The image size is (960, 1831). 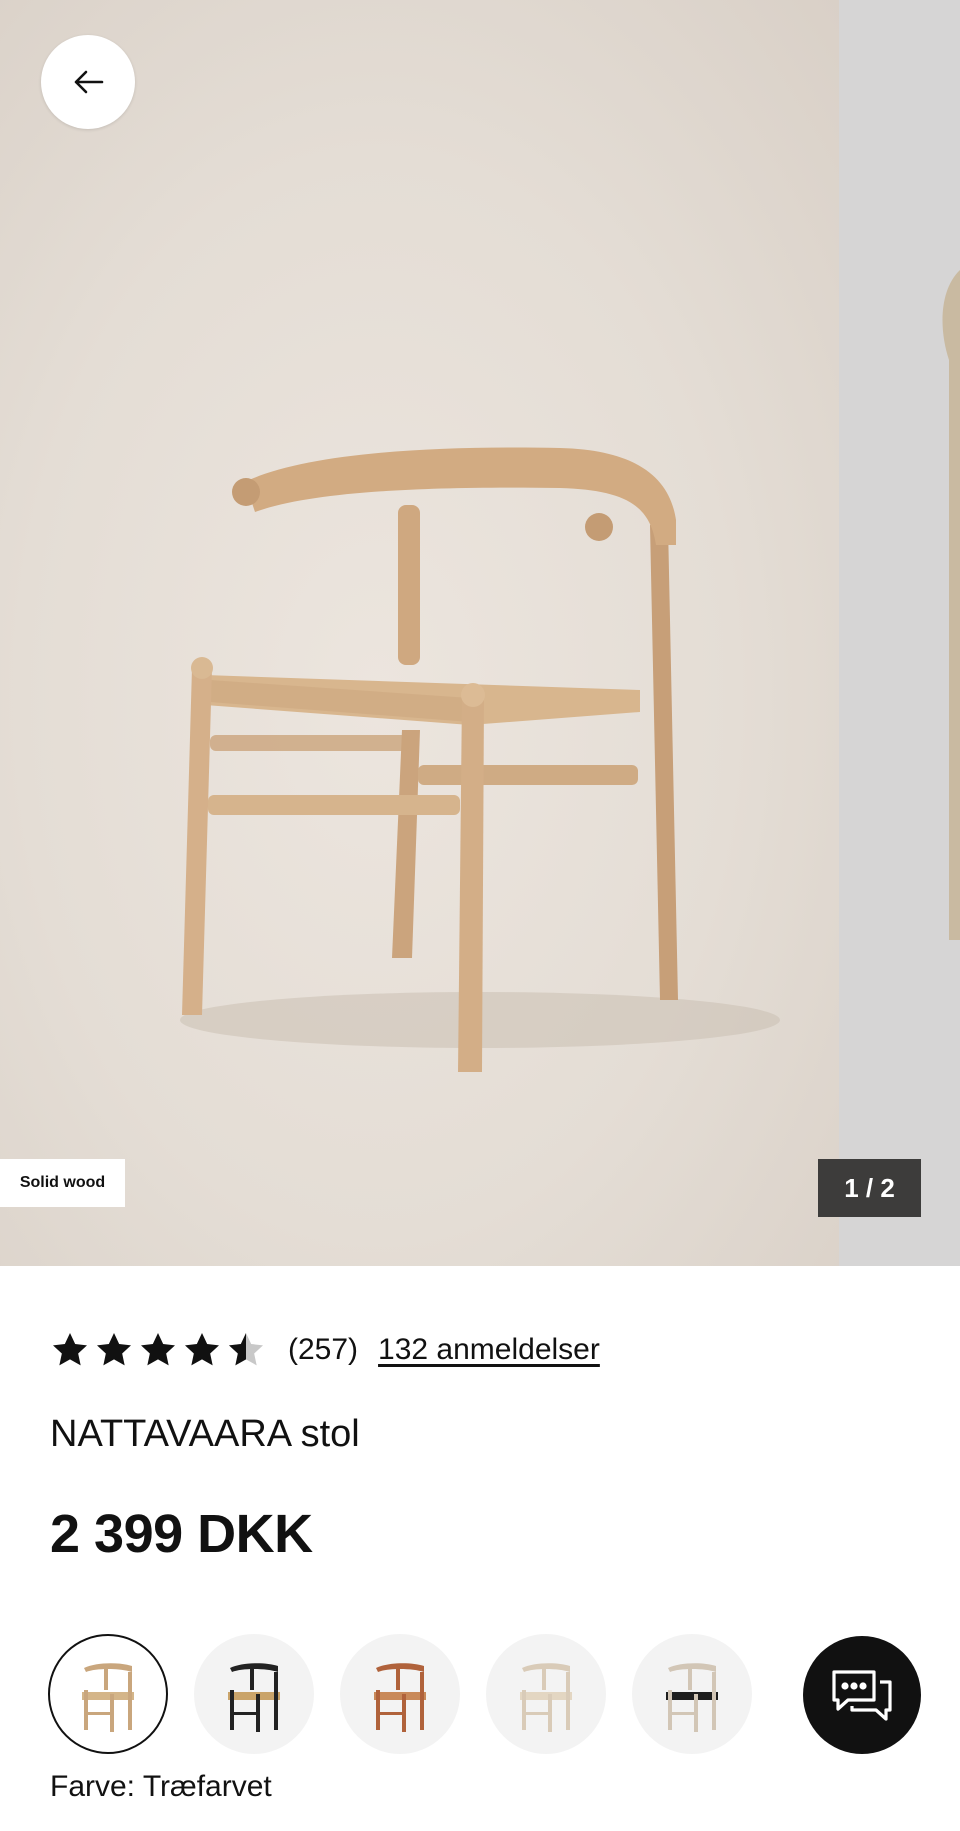 What do you see at coordinates (161, 1786) in the screenshot?
I see `selected-color-label: Farve: Træfarvet` at bounding box center [161, 1786].